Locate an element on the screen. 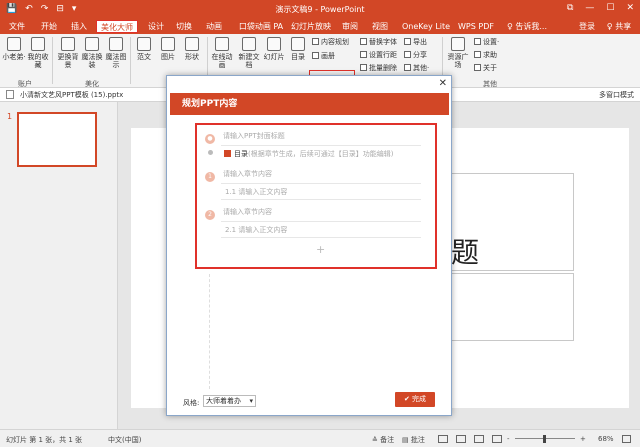 The width and height of the screenshot is (640, 447). resources-button: 资源广场 is located at coordinates (458, 53).